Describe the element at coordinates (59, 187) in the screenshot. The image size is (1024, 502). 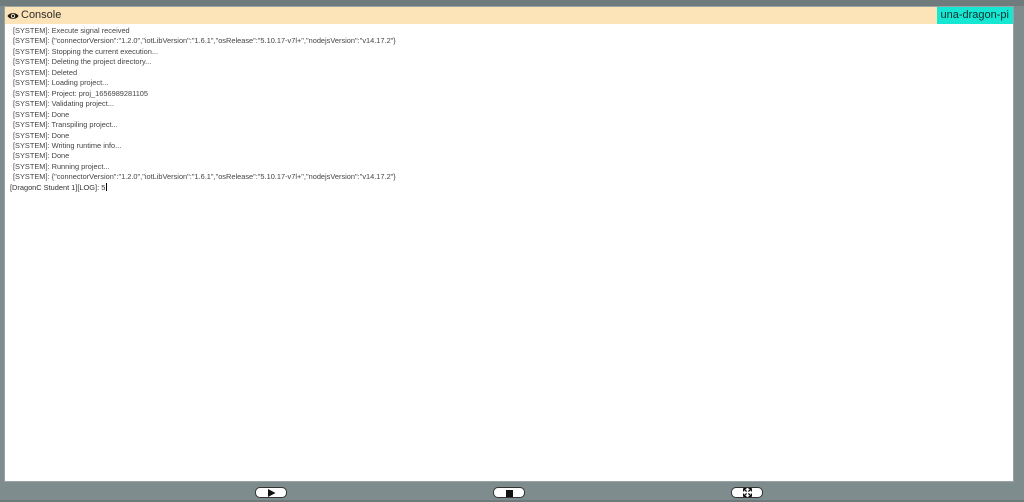
I see `user-log-line: [DragonC Student 1][LOG]: 5` at that location.